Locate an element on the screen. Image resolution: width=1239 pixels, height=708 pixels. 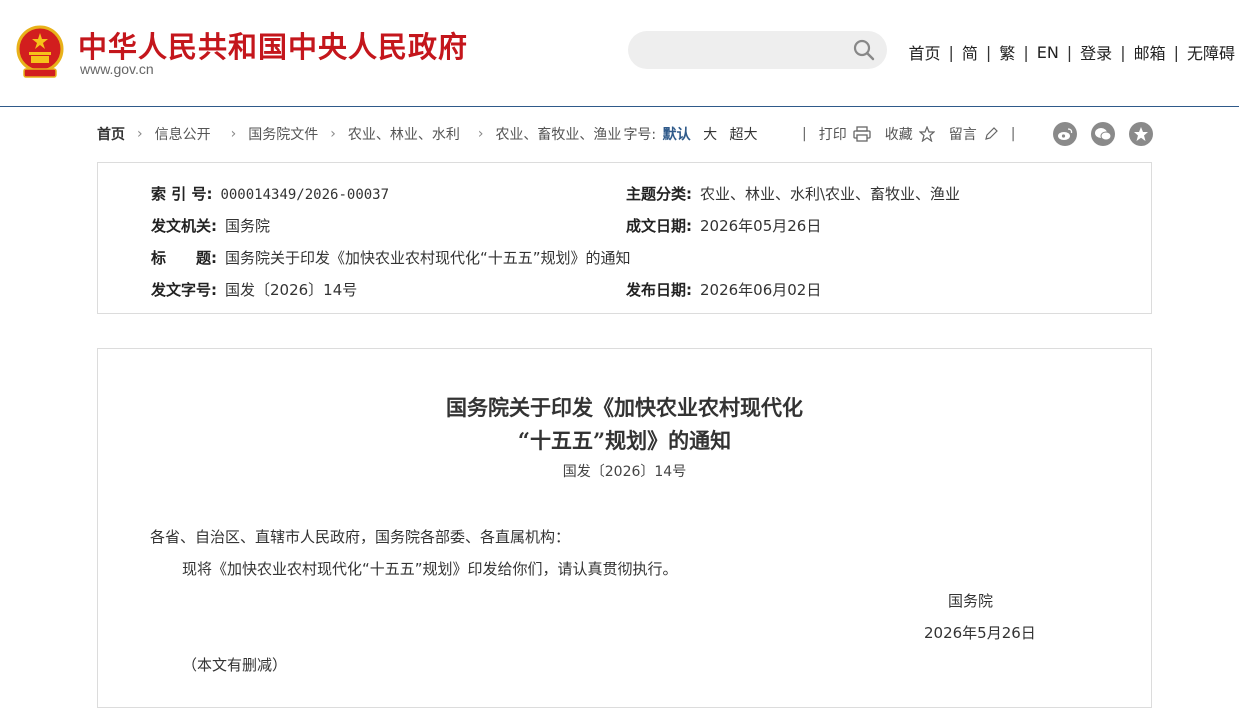
meta-date-written-label: 成文日期: is located at coordinates (659, 226).